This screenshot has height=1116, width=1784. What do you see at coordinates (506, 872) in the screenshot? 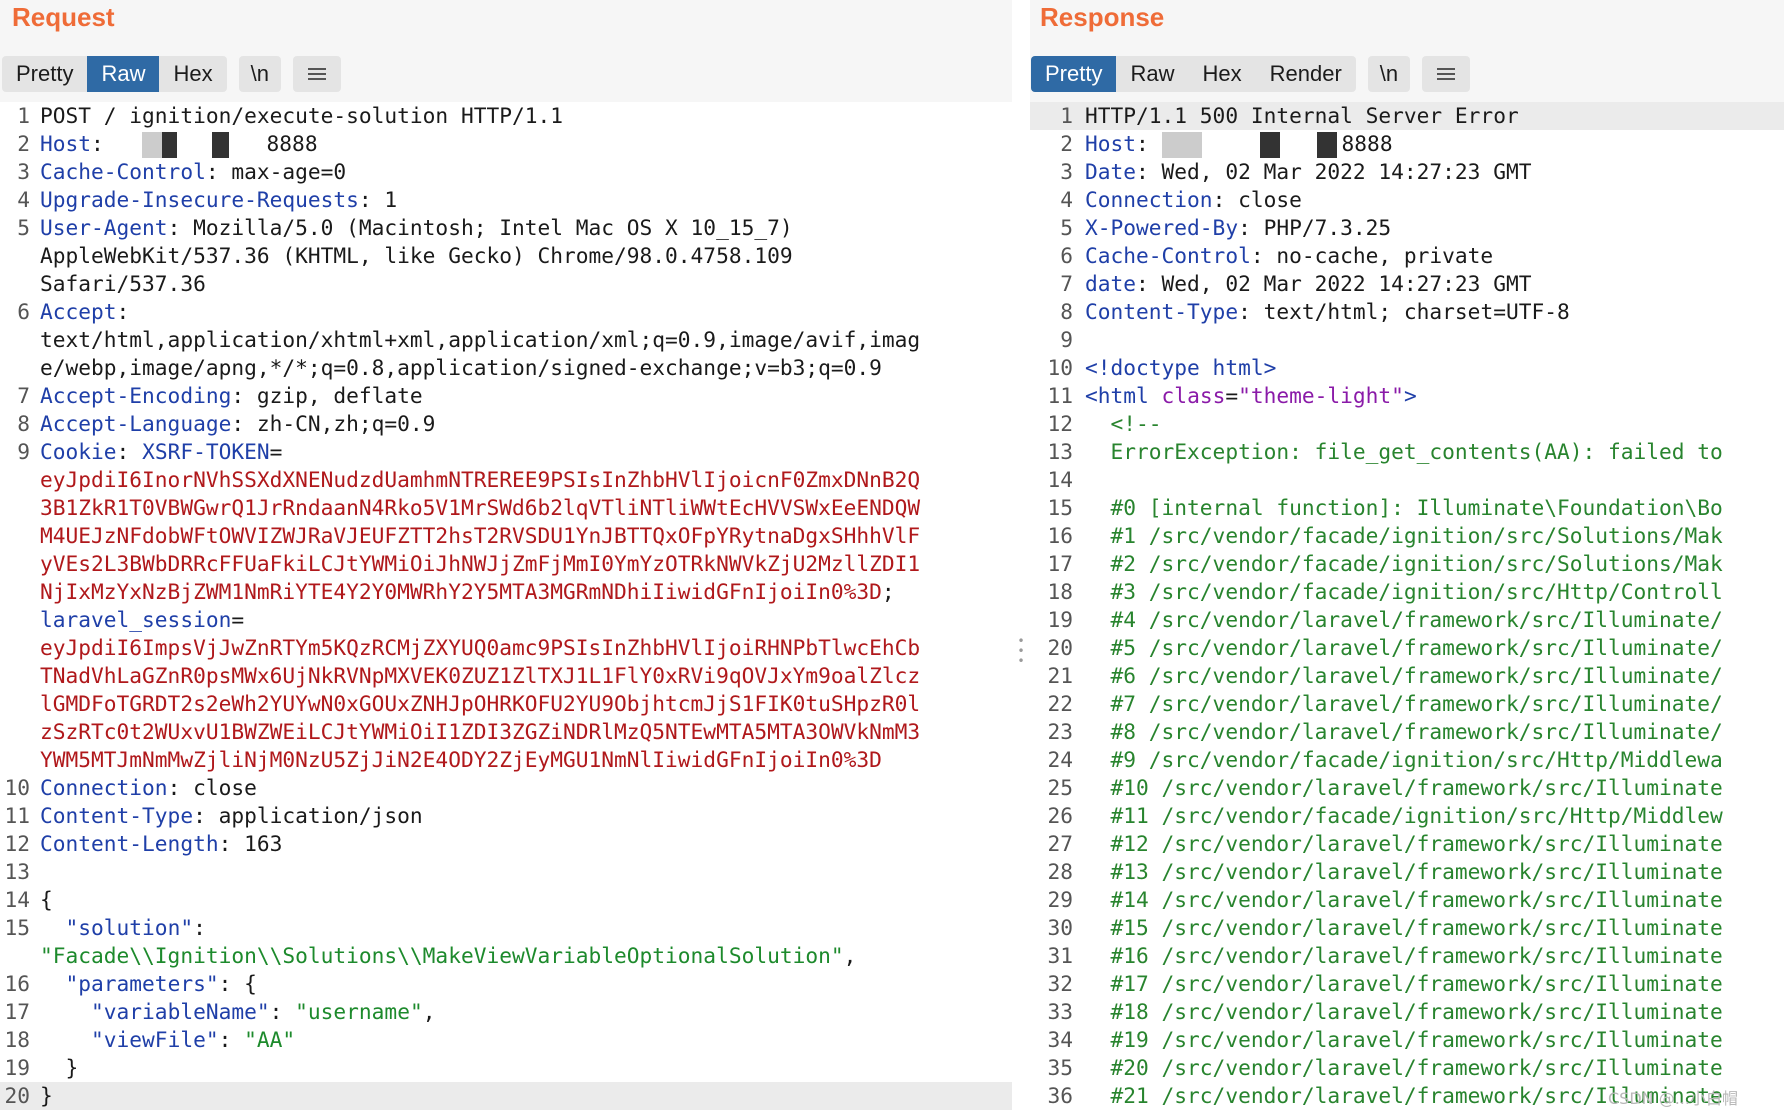
I see `code-line: 13` at bounding box center [506, 872].